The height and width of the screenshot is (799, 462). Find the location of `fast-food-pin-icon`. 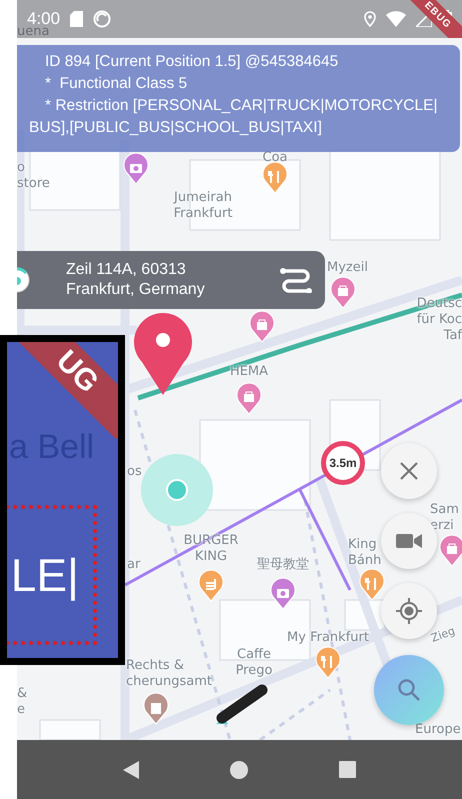

fast-food-pin-icon is located at coordinates (211, 586).